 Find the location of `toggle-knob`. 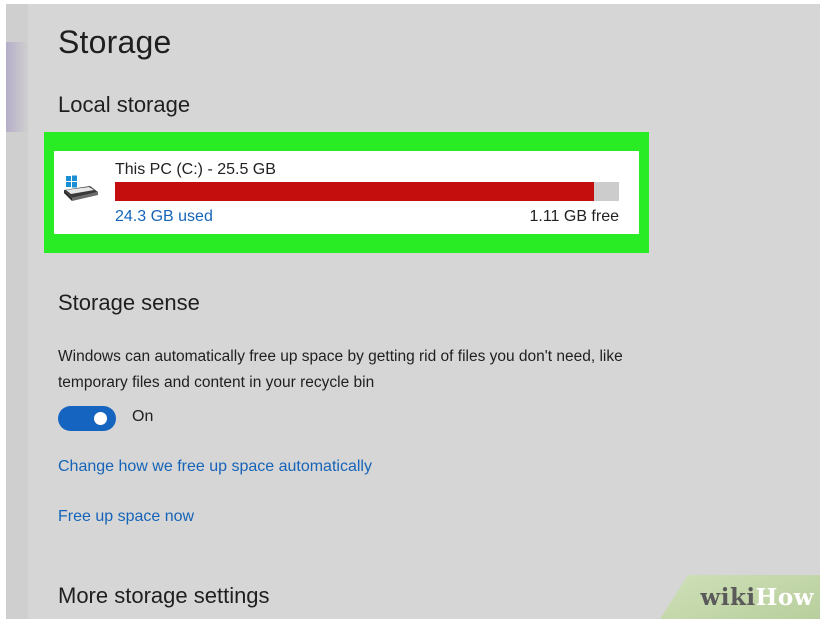

toggle-knob is located at coordinates (100, 418).